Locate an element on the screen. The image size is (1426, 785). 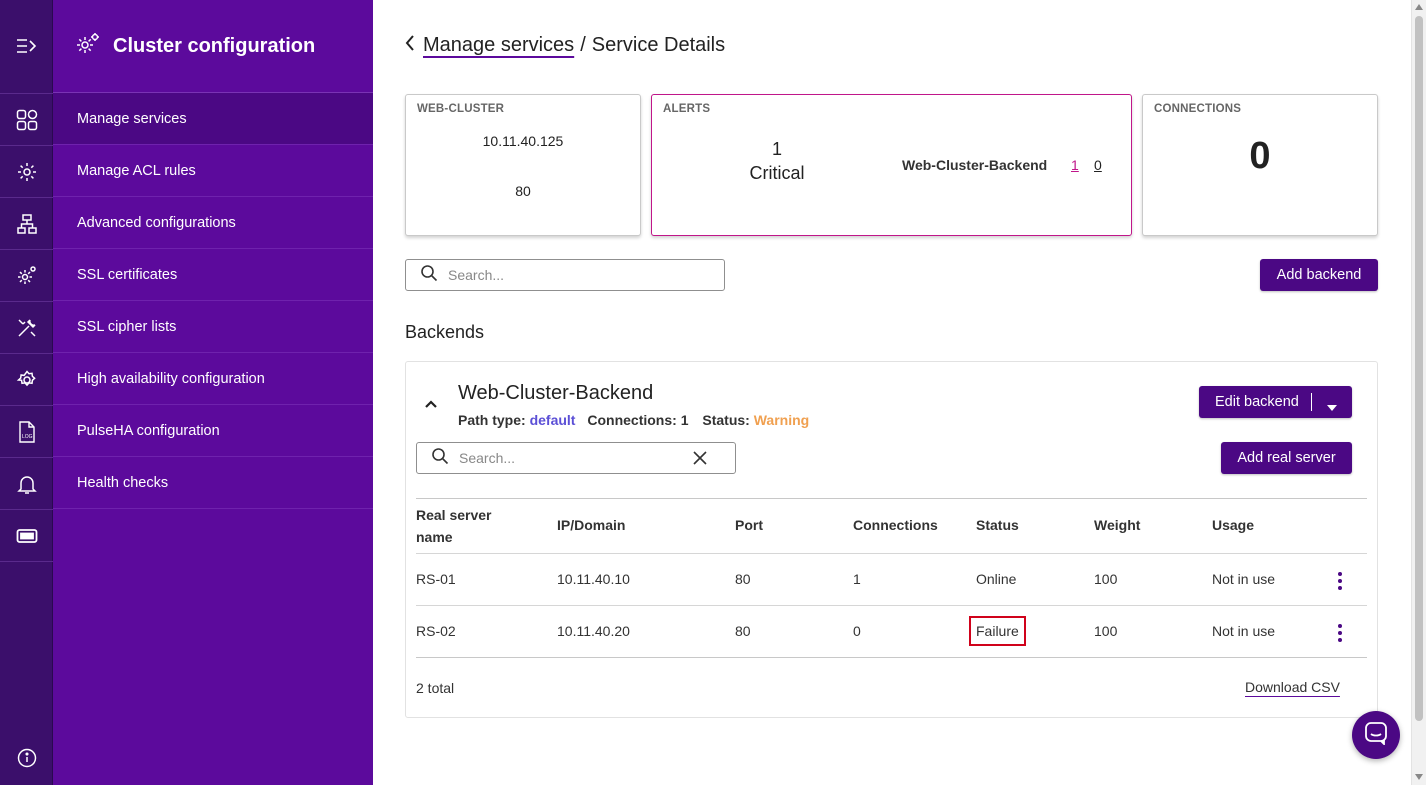
download-csv-link: Download CSV is located at coordinates (1292, 687).